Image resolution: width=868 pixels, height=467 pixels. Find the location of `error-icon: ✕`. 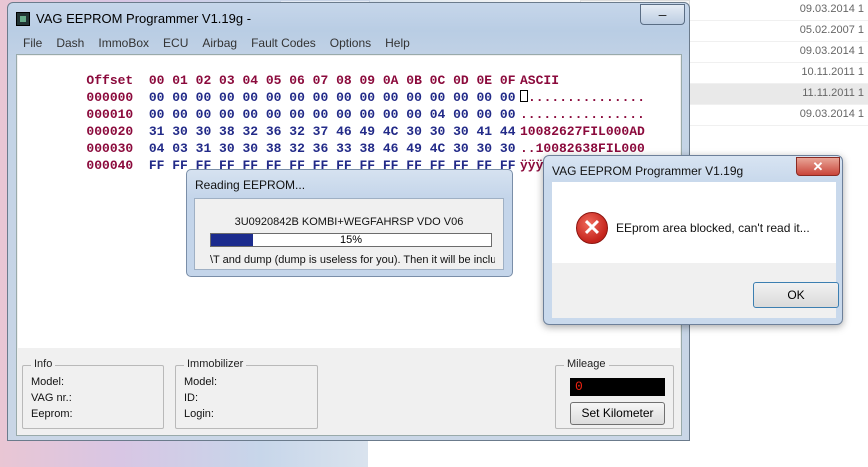

error-icon: ✕ is located at coordinates (592, 228).